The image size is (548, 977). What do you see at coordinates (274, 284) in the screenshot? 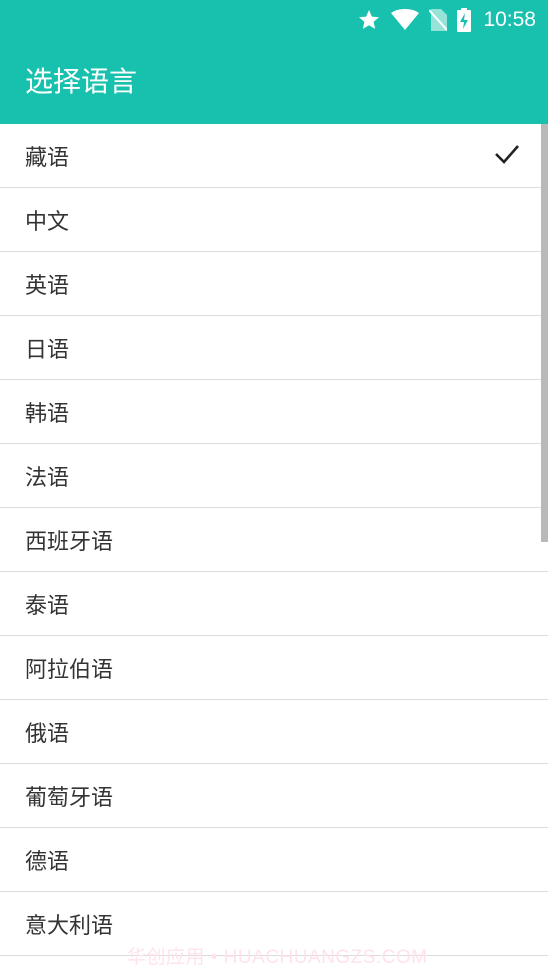
I see `language-item: 英语` at bounding box center [274, 284].